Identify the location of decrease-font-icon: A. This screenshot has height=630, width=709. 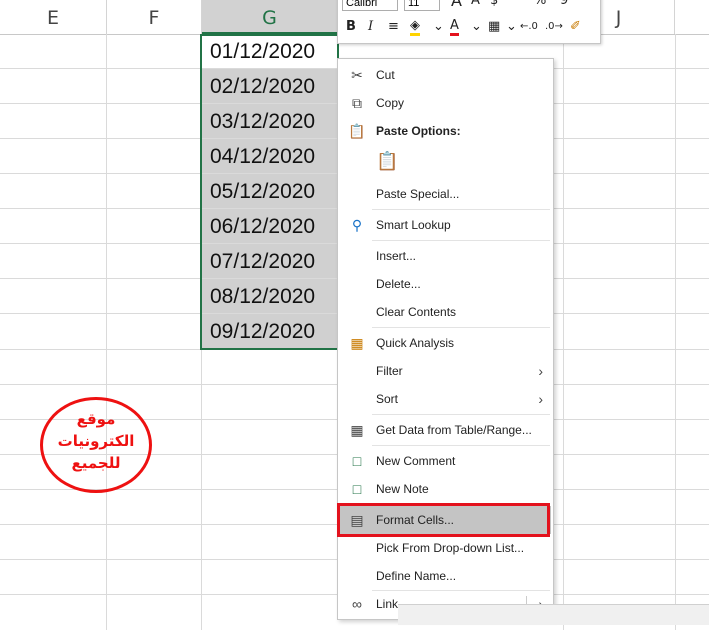
(475, 5).